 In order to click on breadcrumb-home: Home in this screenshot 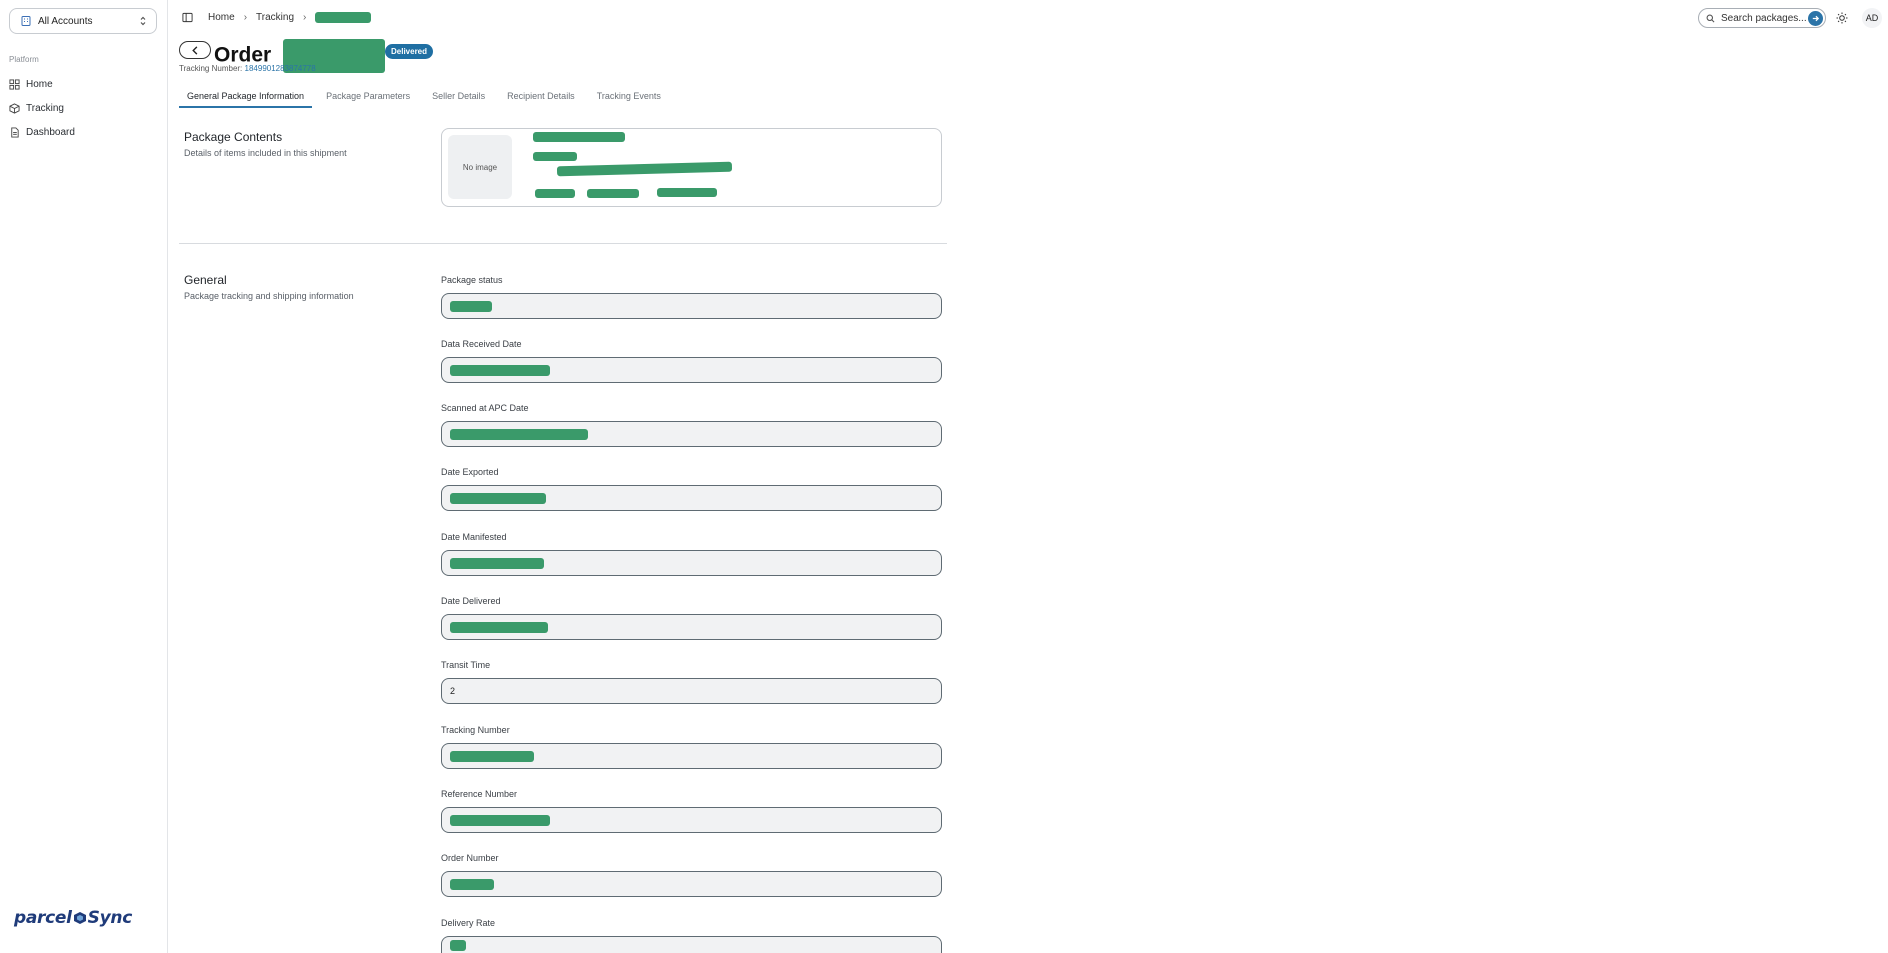, I will do `click(221, 17)`.